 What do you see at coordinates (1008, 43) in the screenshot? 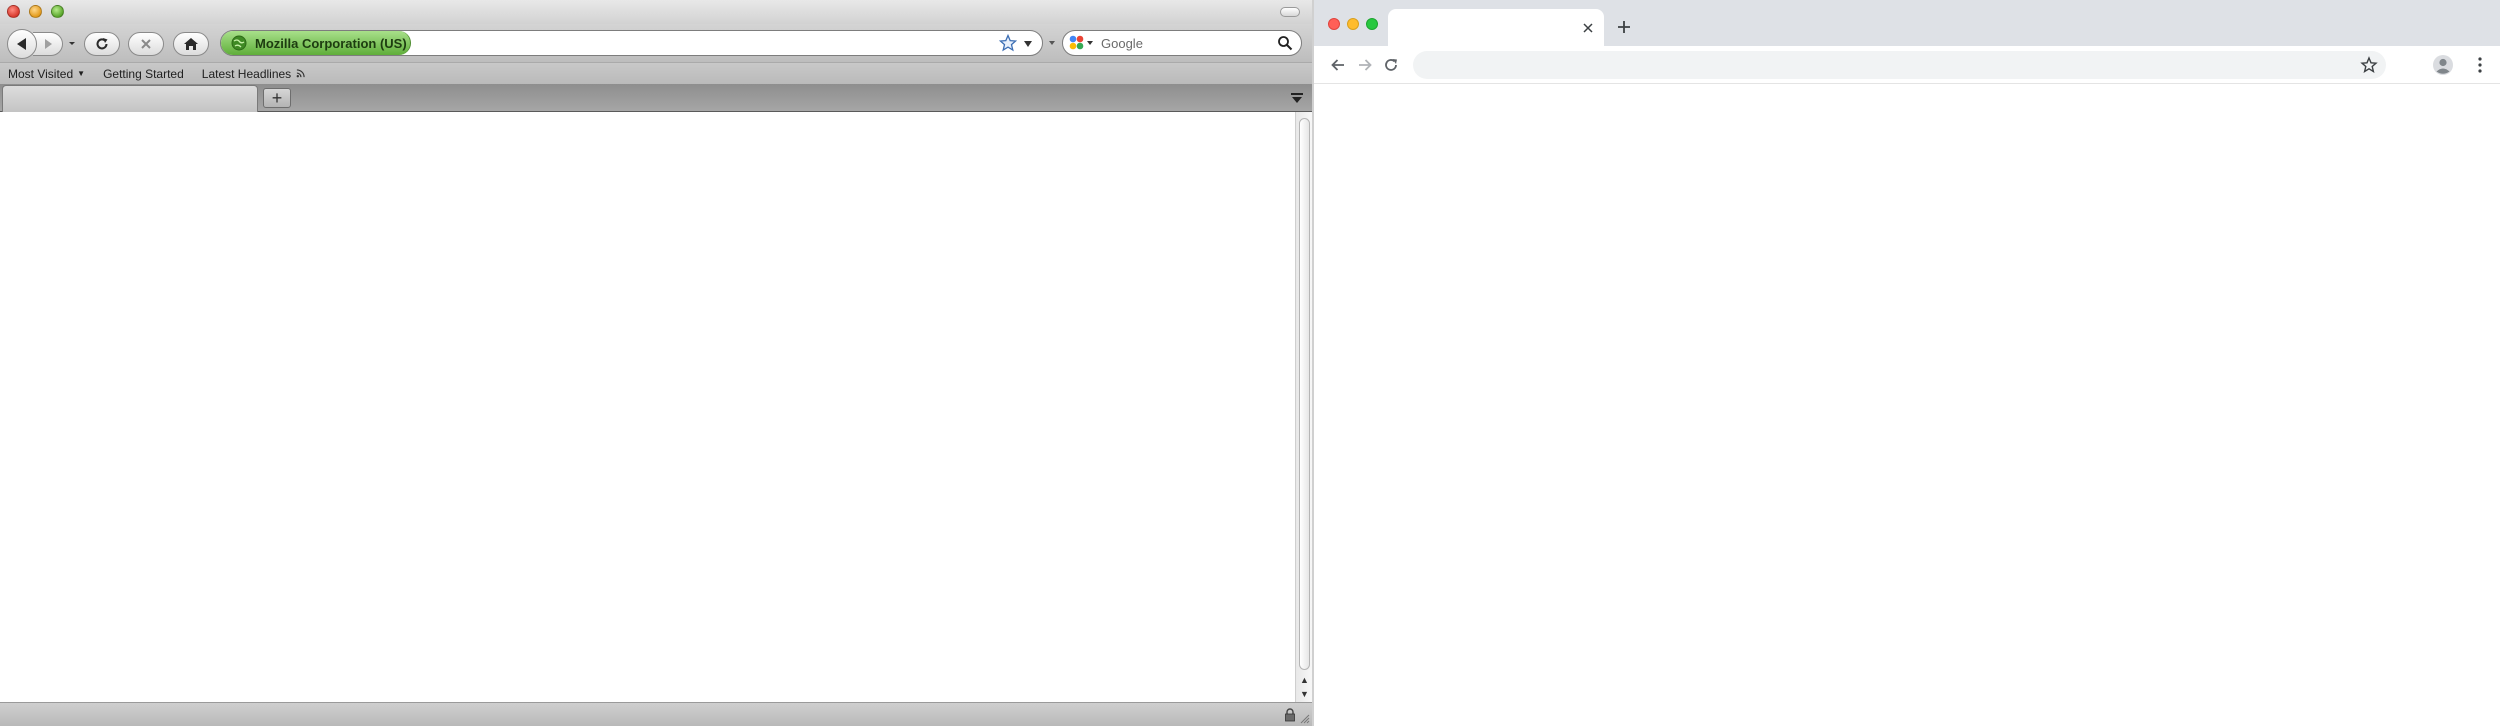
I see `bookmark-star-icon` at bounding box center [1008, 43].